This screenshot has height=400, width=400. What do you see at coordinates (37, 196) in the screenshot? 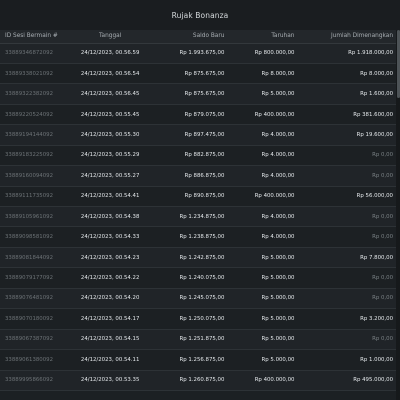
I see `cell-session-id: 33889111735092` at bounding box center [37, 196].